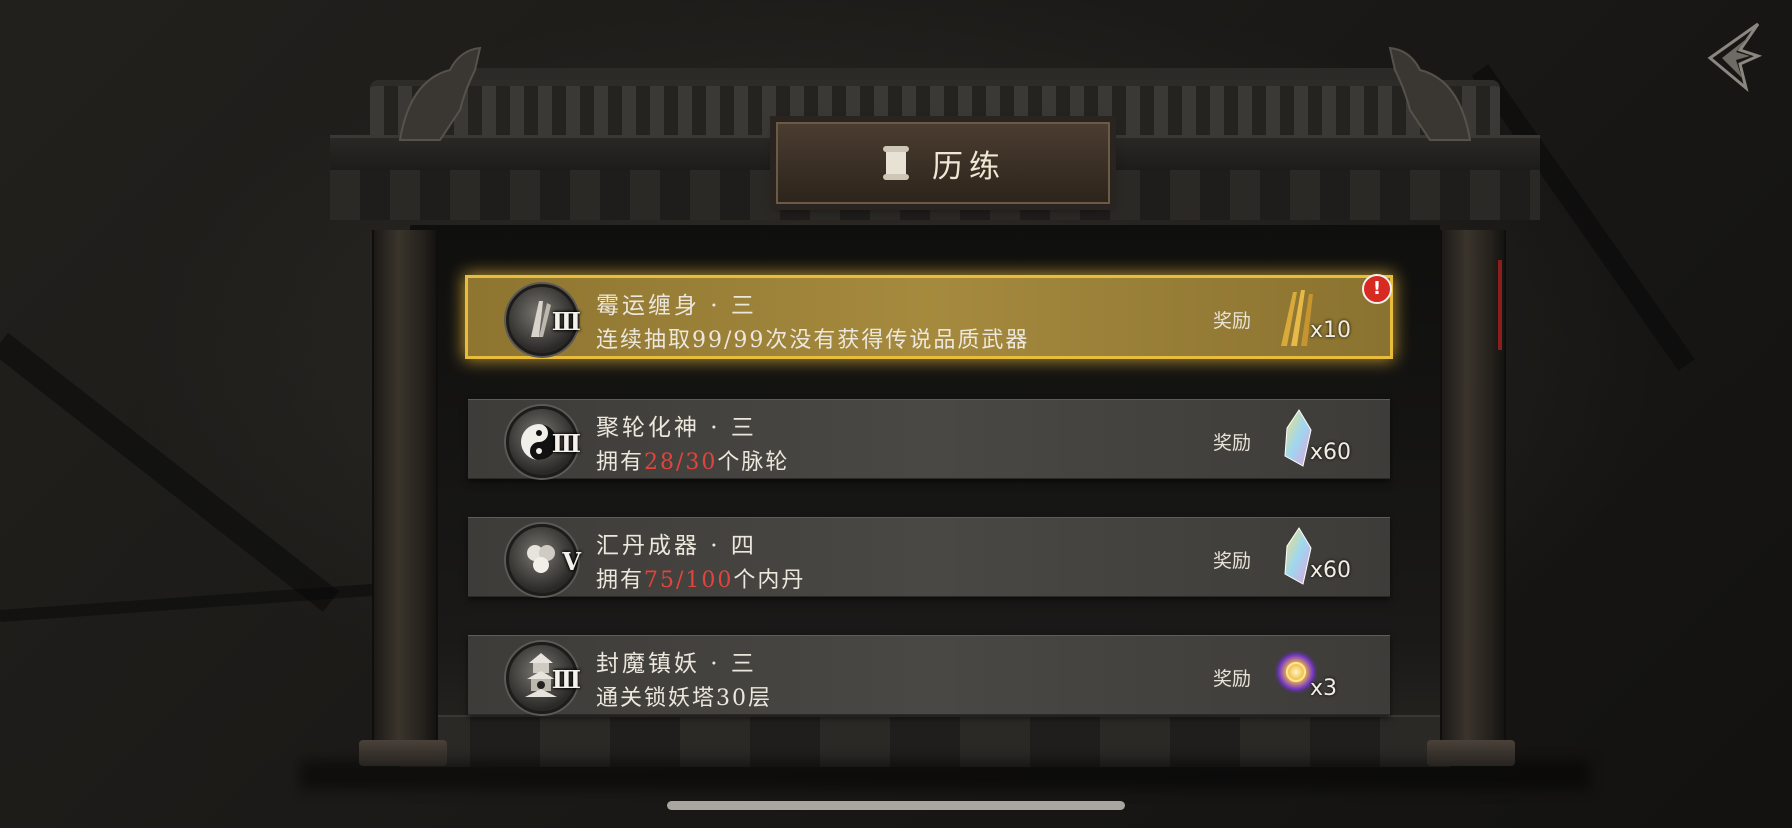 This screenshot has width=1792, height=828. What do you see at coordinates (1735, 57) in the screenshot?
I see `back-arrow-icon` at bounding box center [1735, 57].